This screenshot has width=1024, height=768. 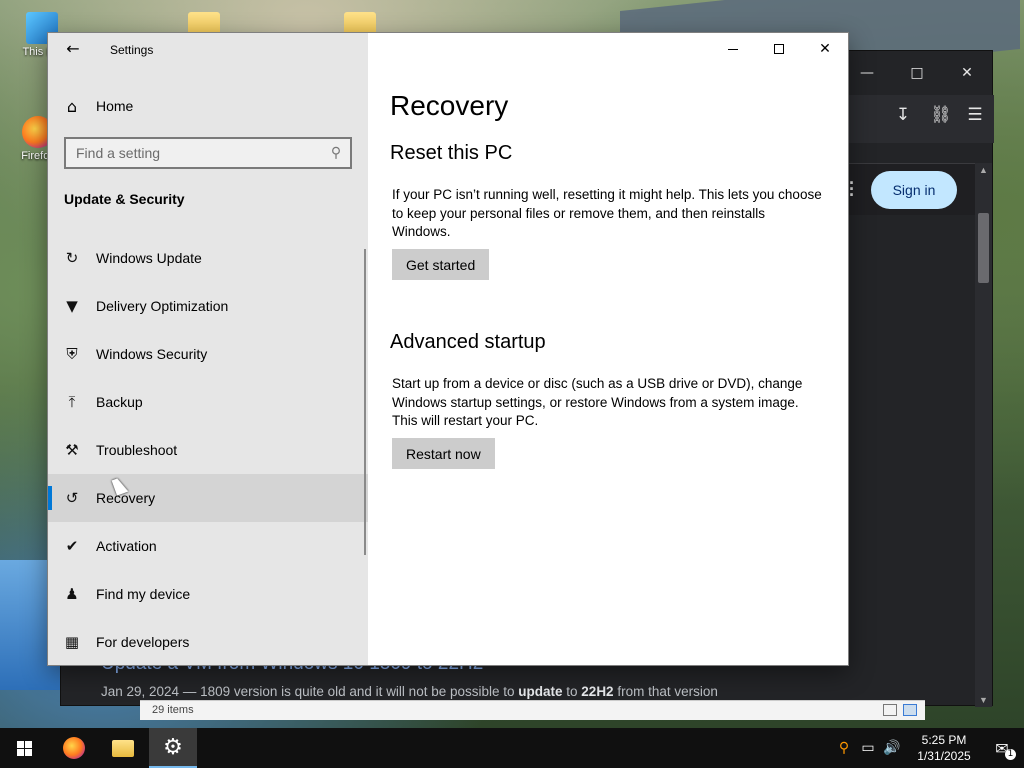 What do you see at coordinates (903, 116) in the screenshot?
I see `download-icon: ↧` at bounding box center [903, 116].